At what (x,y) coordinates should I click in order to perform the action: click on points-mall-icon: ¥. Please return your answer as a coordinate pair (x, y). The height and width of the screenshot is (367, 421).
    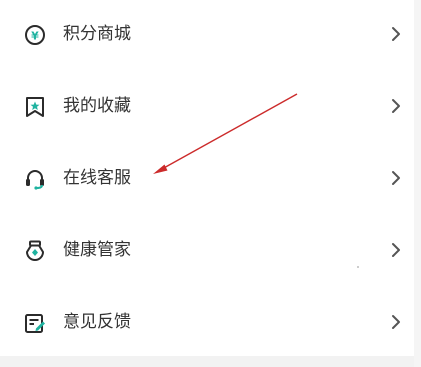
    Looking at the image, I should click on (35, 35).